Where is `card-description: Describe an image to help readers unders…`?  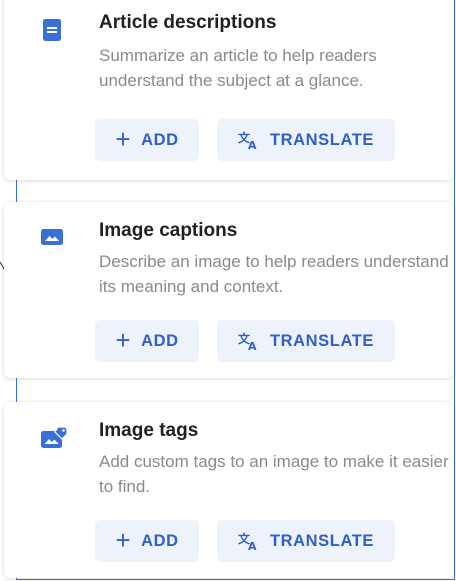 card-description: Describe an image to help readers unders… is located at coordinates (274, 274).